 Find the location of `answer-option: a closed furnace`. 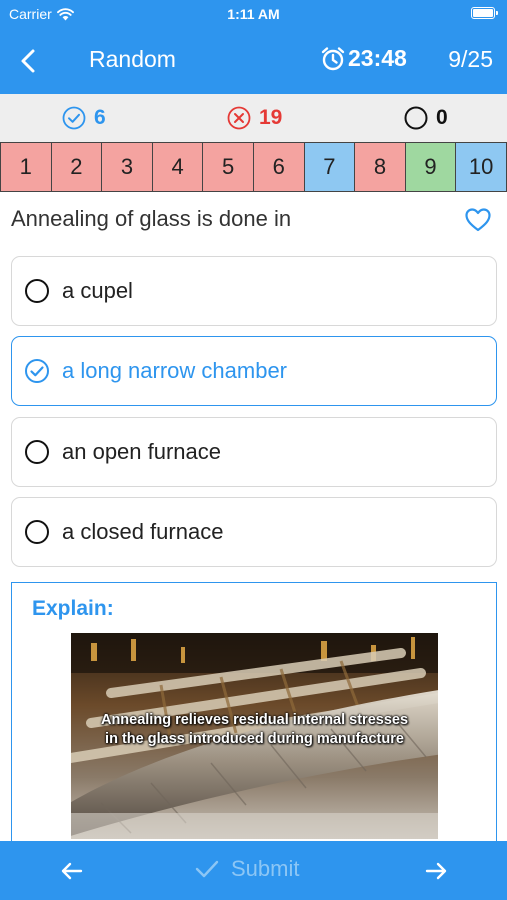

answer-option: a closed furnace is located at coordinates (254, 532).